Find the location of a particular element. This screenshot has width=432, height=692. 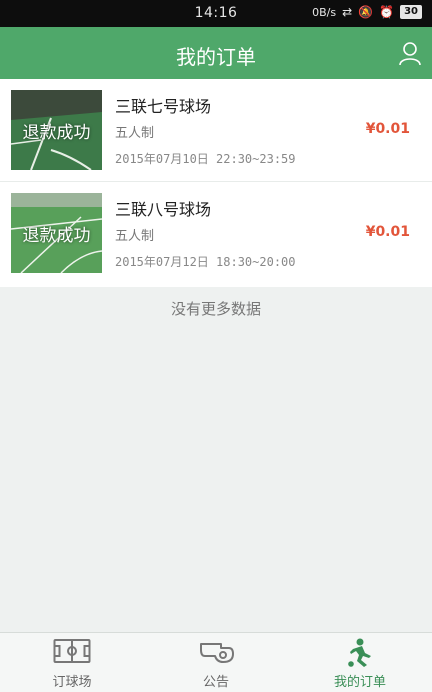

profile-button is located at coordinates (410, 53).